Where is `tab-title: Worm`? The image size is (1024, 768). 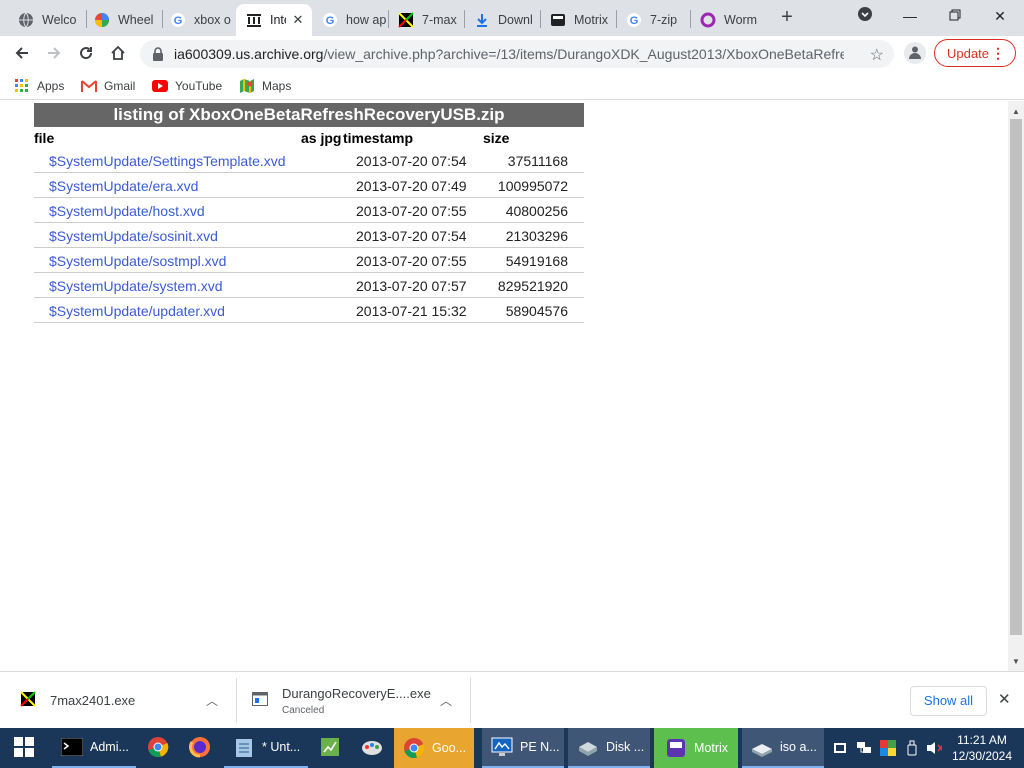 tab-title: Worm is located at coordinates (741, 20).